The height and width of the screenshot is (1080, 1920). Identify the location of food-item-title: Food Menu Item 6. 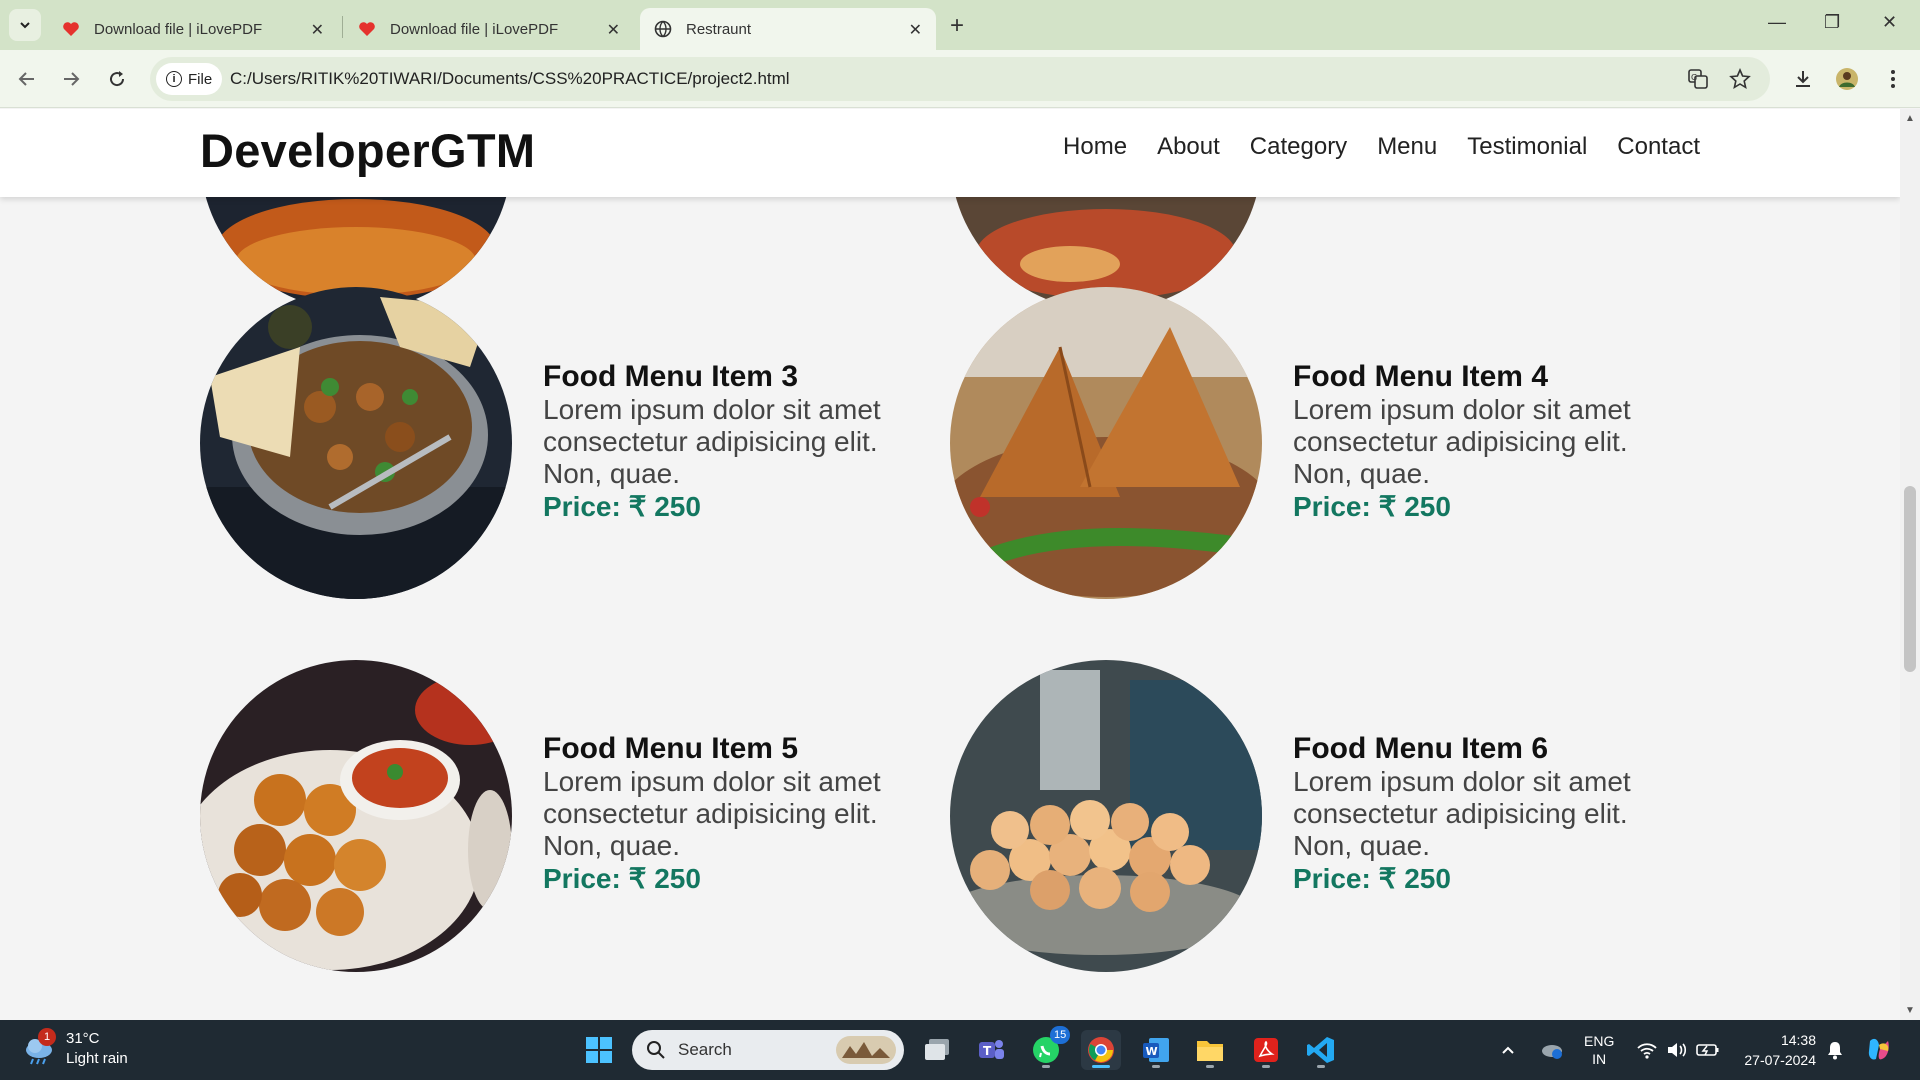
(1420, 748).